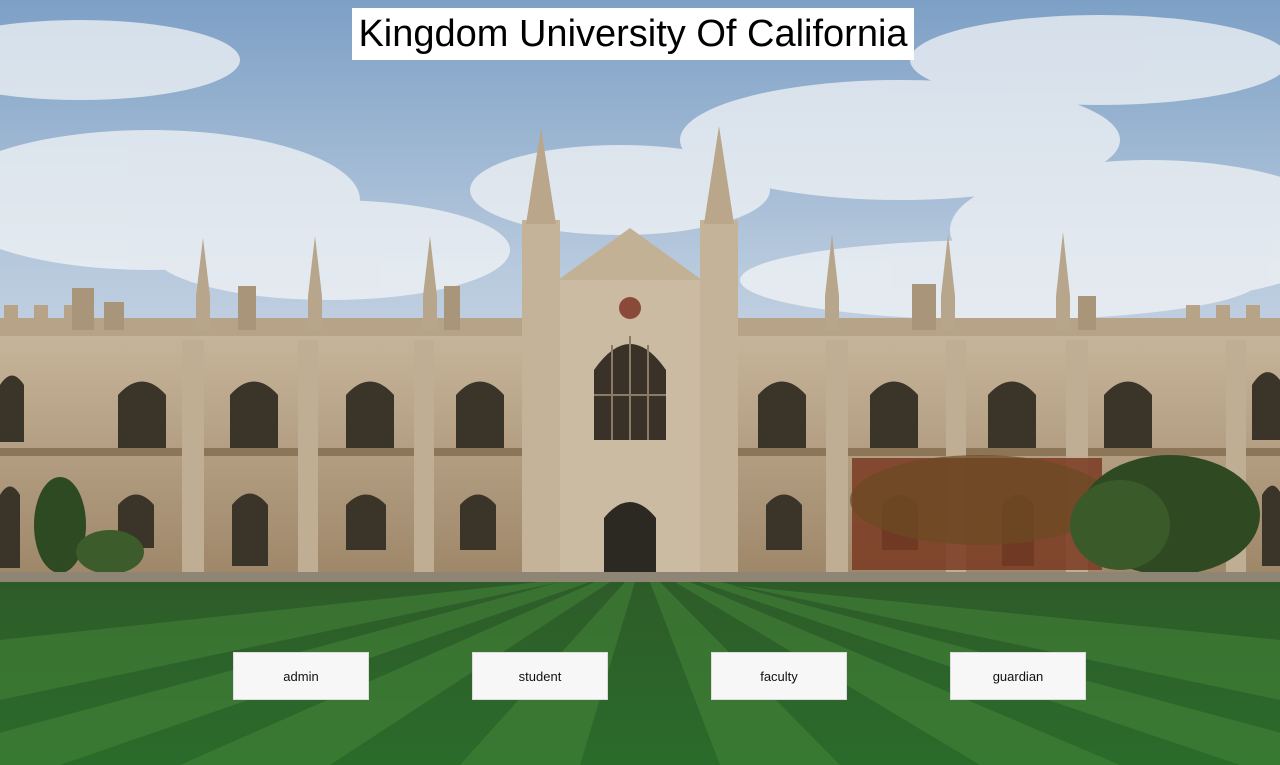 This screenshot has width=1280, height=765. I want to click on guardian-button: guardian, so click(1018, 676).